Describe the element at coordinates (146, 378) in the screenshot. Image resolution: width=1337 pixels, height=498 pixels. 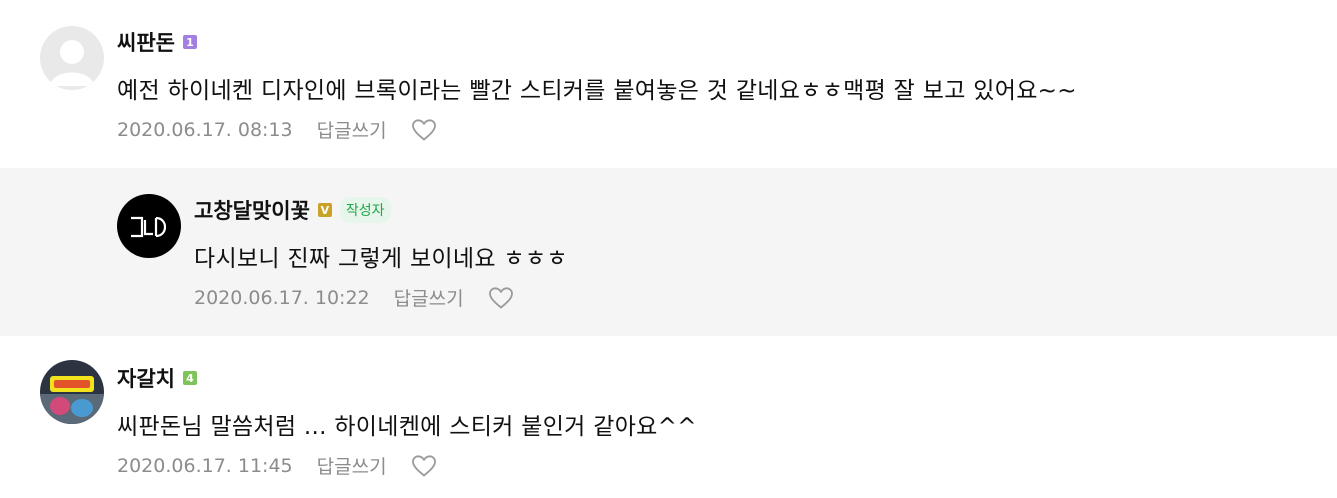
I see `author-name: 자갈치` at that location.